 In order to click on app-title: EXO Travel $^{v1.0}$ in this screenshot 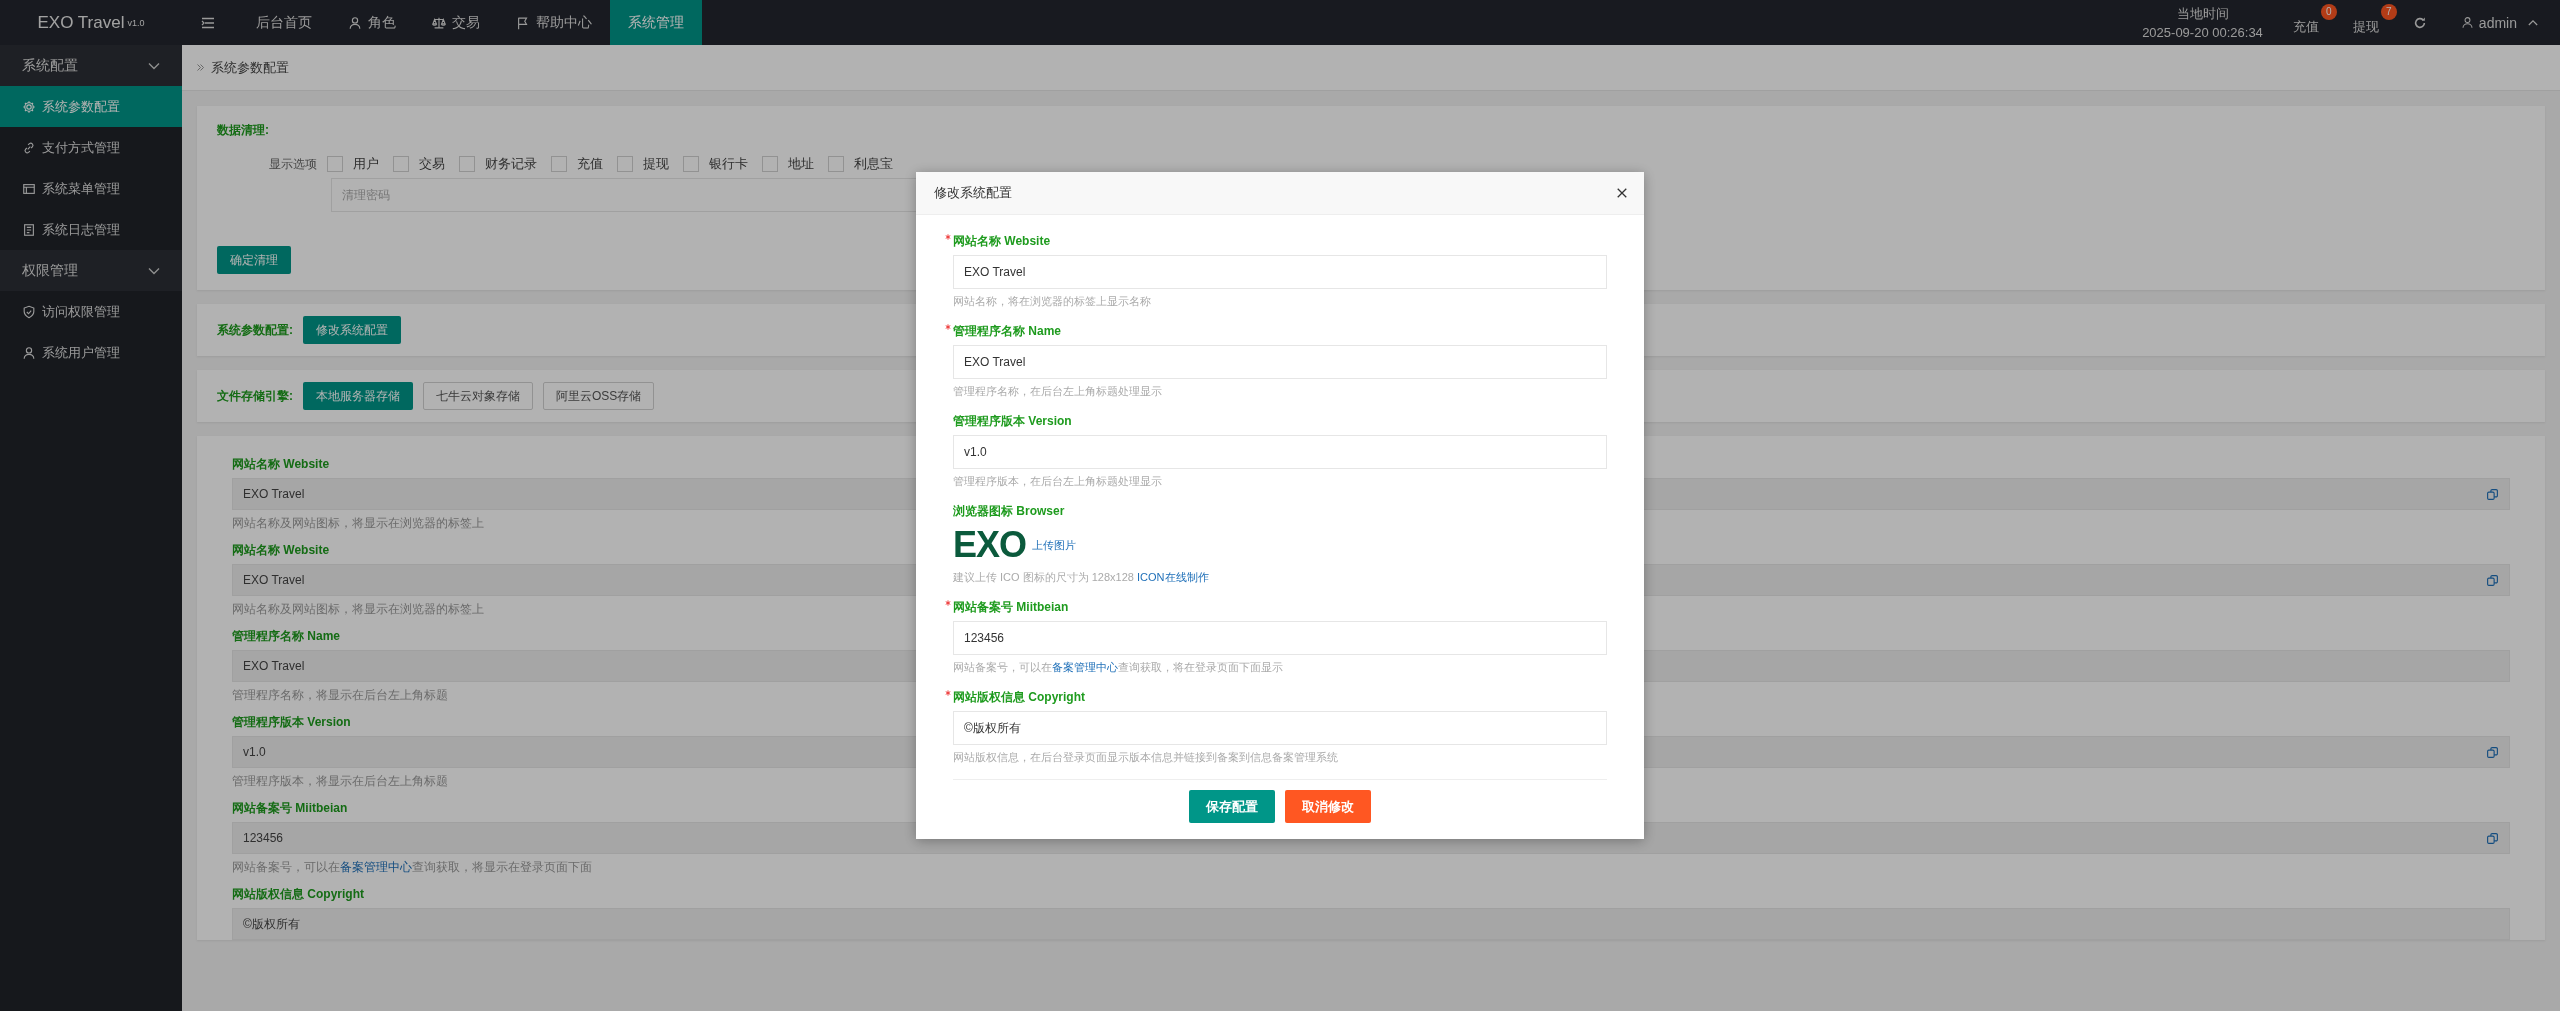, I will do `click(91, 22)`.